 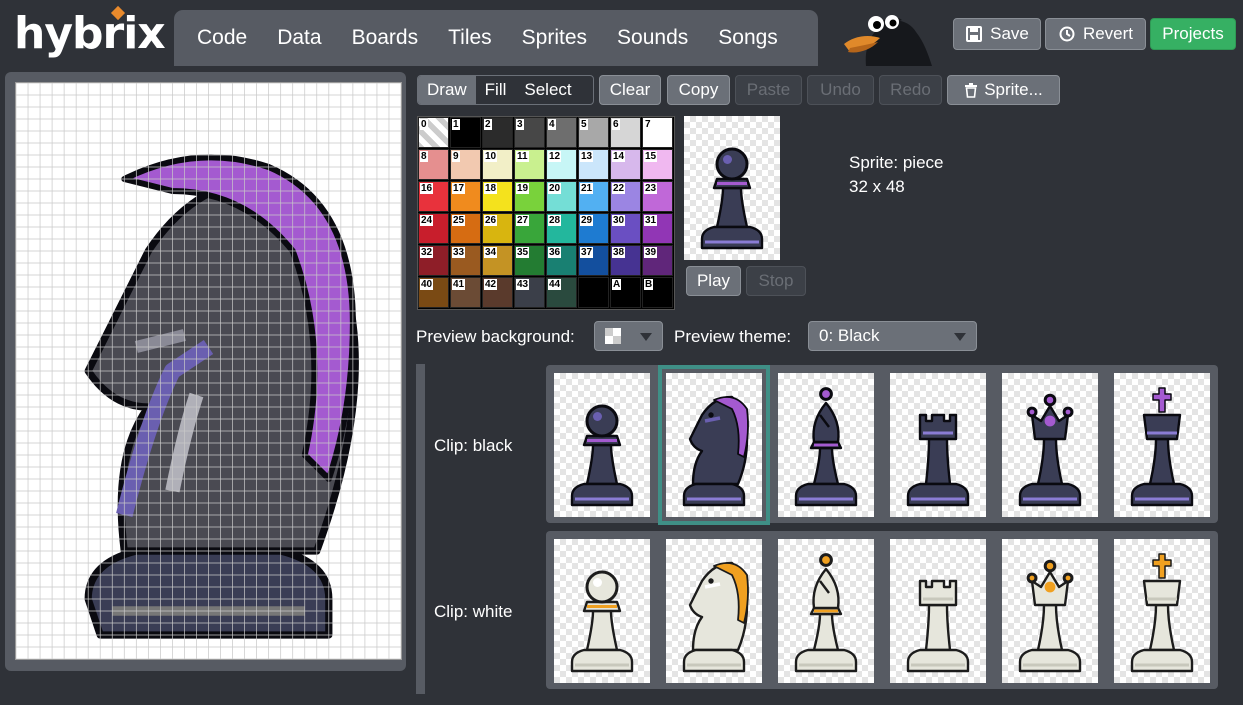 What do you see at coordinates (497, 132) in the screenshot?
I see `palette-swatch: 2` at bounding box center [497, 132].